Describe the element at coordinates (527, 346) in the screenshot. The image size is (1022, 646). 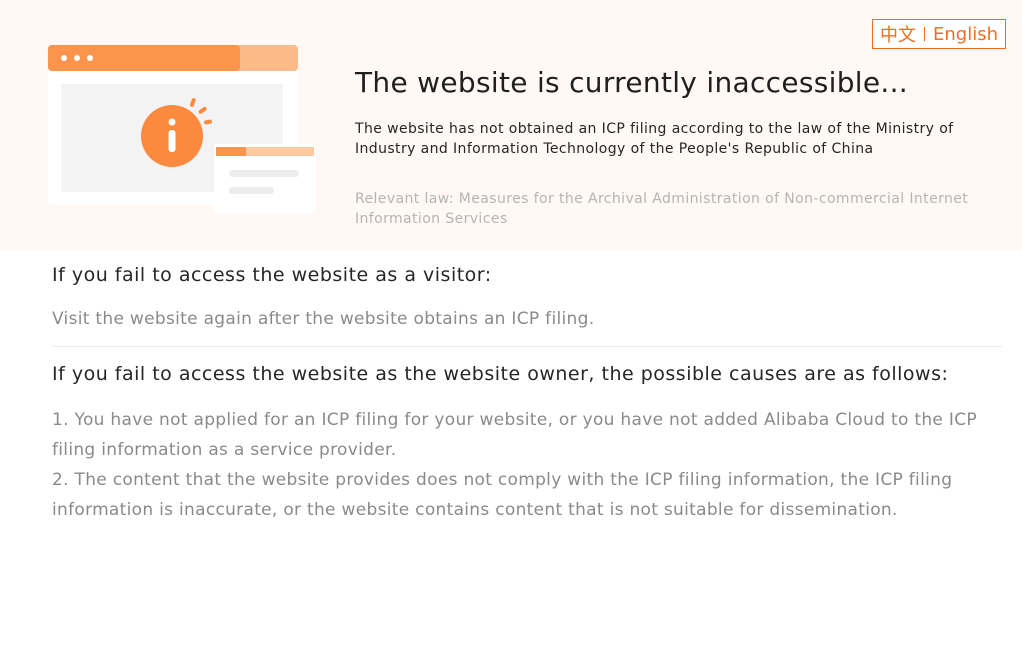
I see `section-divider` at that location.